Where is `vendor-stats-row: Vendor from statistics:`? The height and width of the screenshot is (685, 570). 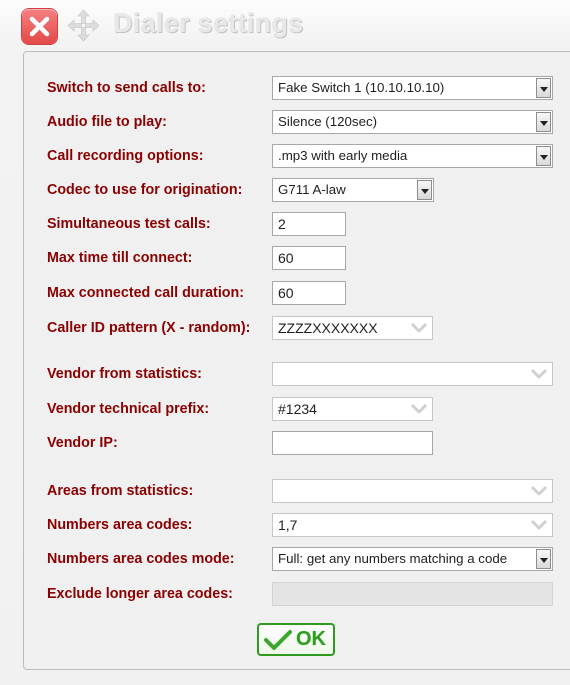
vendor-stats-row: Vendor from statistics: is located at coordinates (302, 374).